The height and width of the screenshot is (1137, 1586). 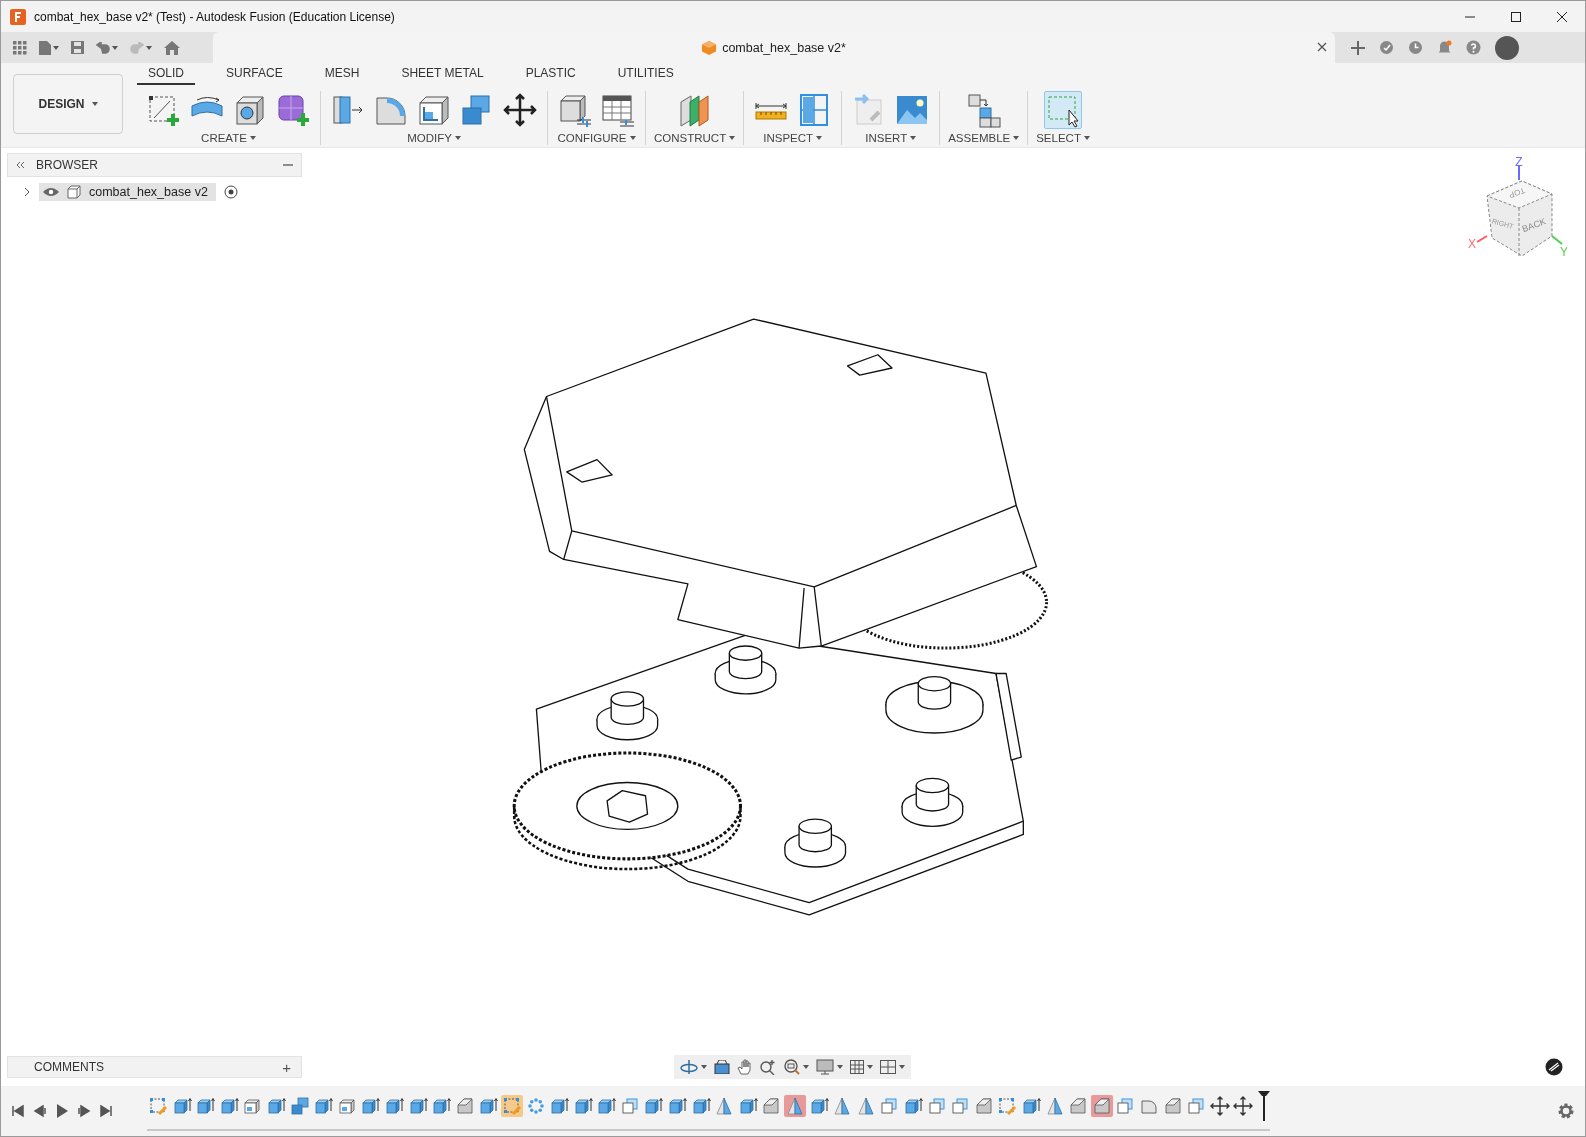 What do you see at coordinates (172, 47) in the screenshot?
I see `home-icon` at bounding box center [172, 47].